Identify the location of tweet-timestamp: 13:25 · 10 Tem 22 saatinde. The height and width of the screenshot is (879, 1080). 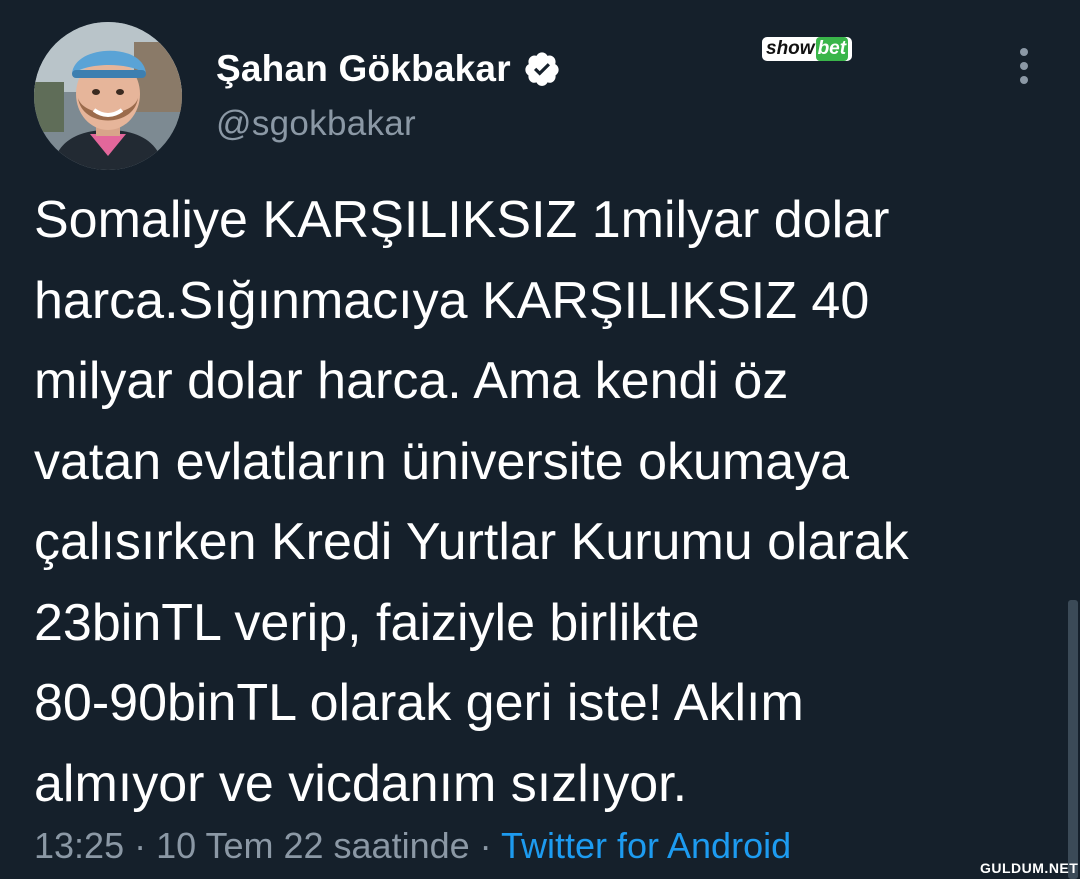
(252, 845).